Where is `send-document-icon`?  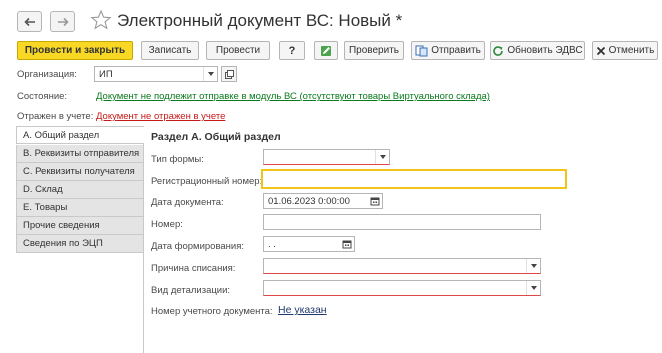 send-document-icon is located at coordinates (421, 50).